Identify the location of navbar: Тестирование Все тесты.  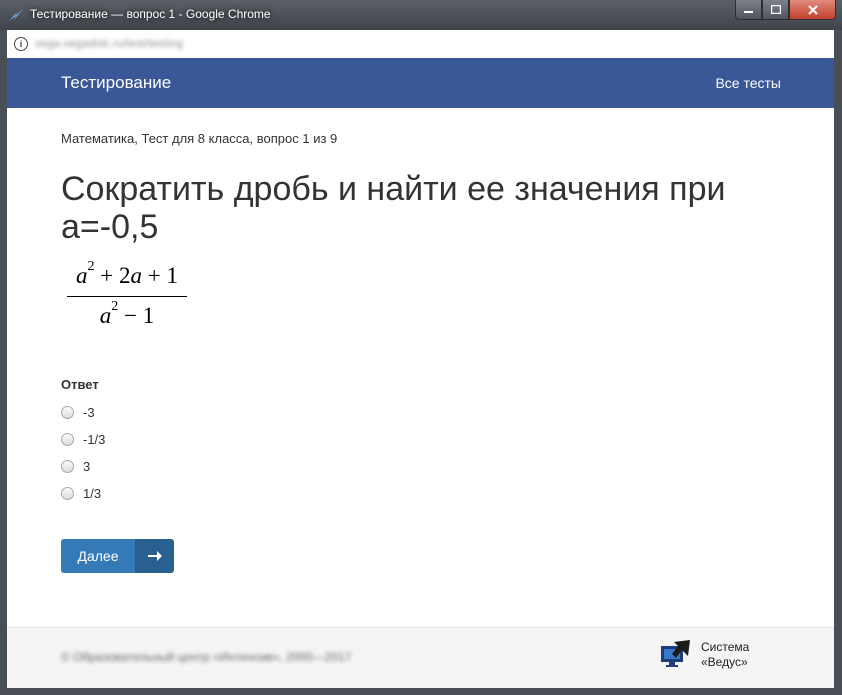
(420, 83).